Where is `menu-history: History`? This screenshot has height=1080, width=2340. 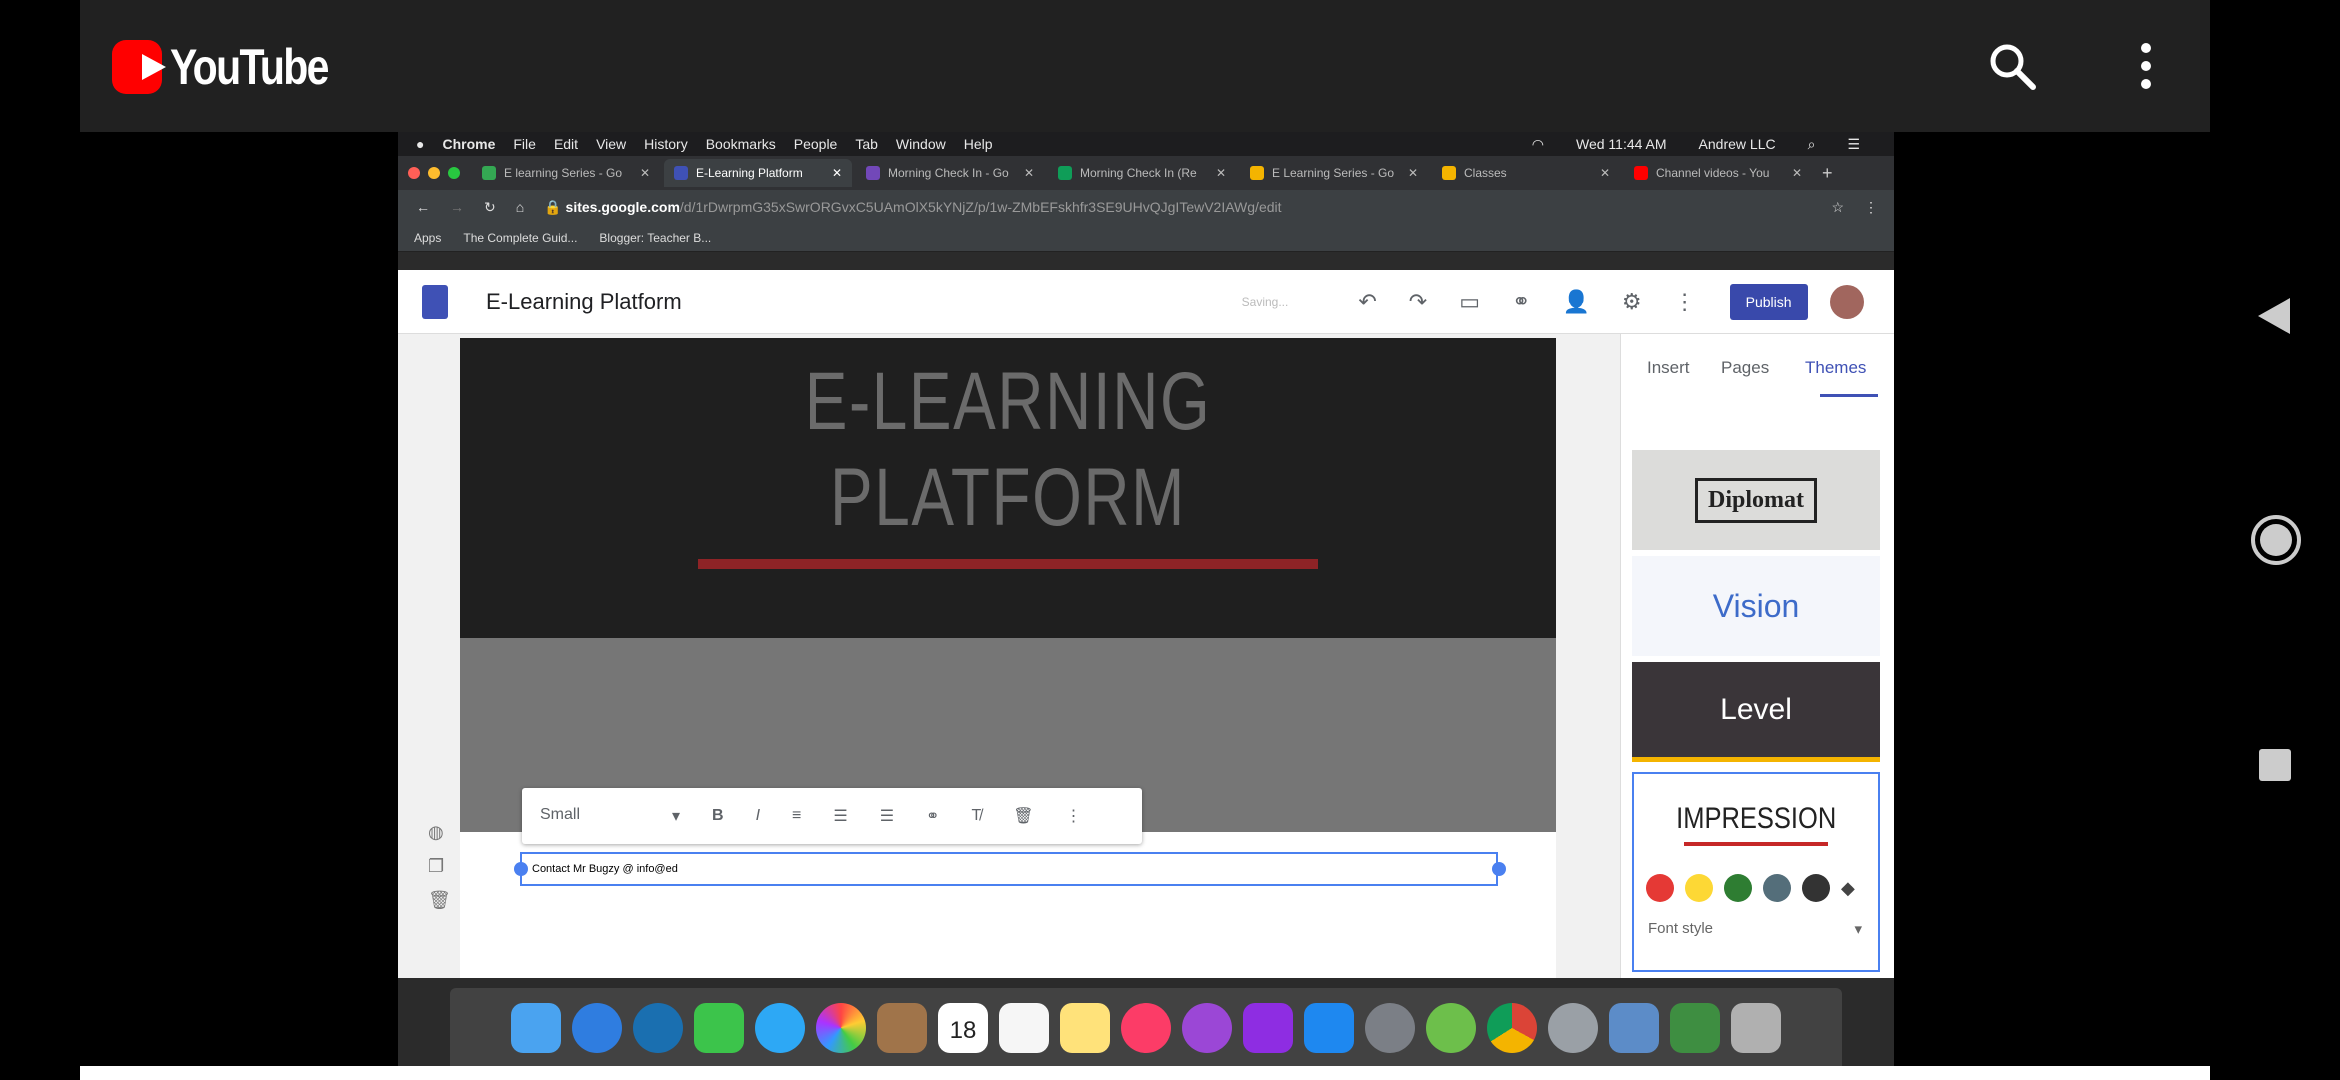 menu-history: History is located at coordinates (666, 144).